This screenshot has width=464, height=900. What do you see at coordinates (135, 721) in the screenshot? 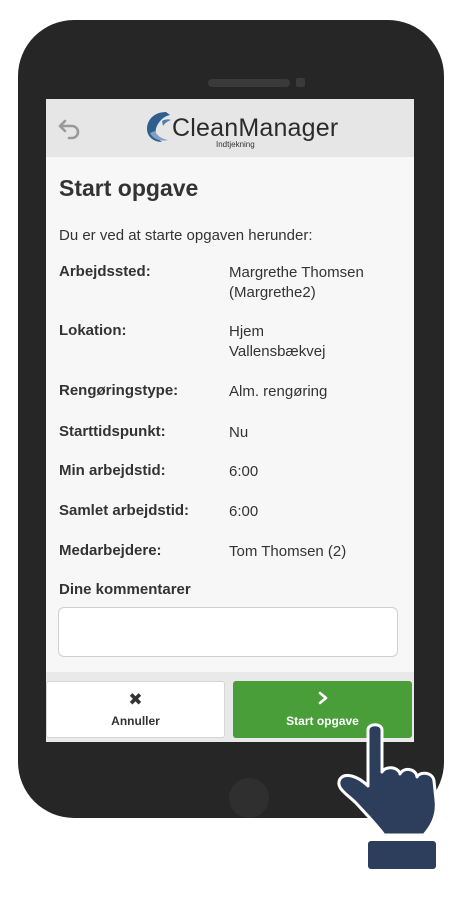
I see `cancel-button-label: Annuller` at bounding box center [135, 721].